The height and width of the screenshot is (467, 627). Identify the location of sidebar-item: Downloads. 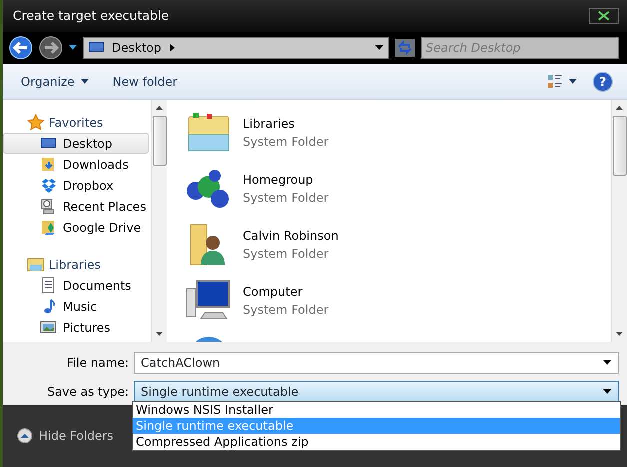
(76, 164).